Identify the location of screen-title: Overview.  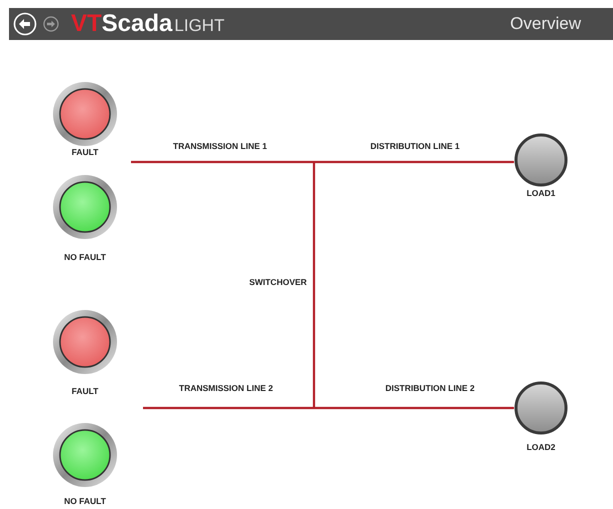
(545, 24).